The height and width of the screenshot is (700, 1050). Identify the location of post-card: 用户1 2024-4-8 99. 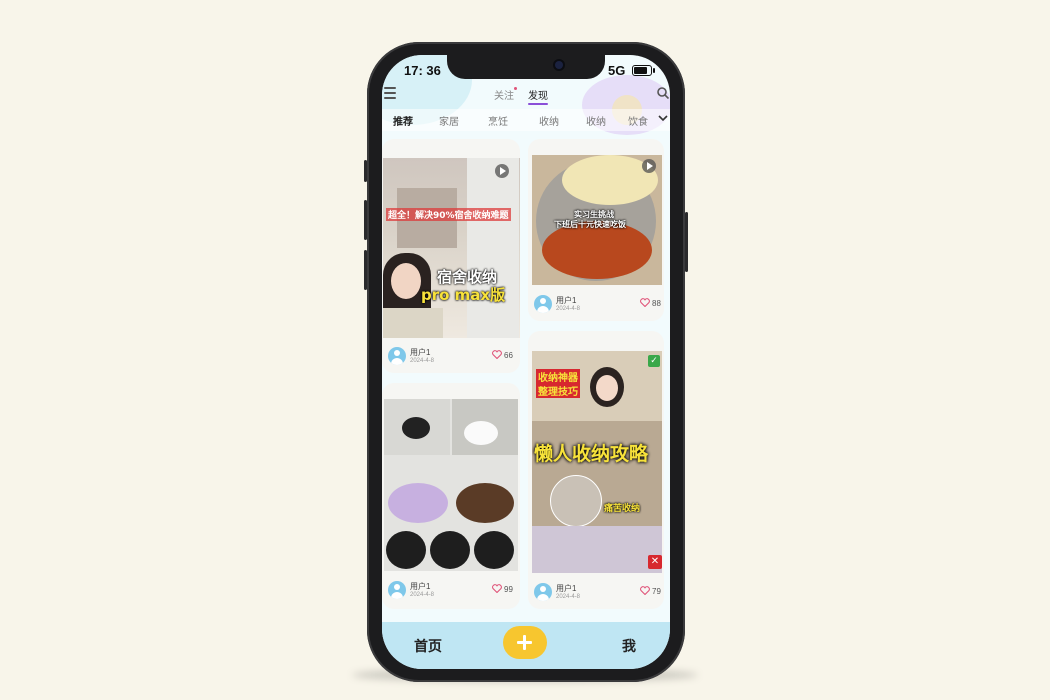
(451, 496).